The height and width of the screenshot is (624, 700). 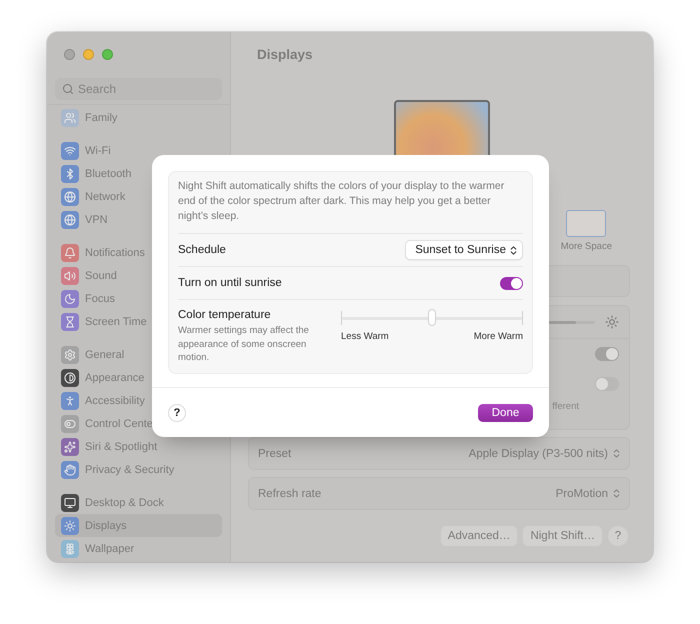 What do you see at coordinates (586, 223) in the screenshot?
I see `display-thumbnail` at bounding box center [586, 223].